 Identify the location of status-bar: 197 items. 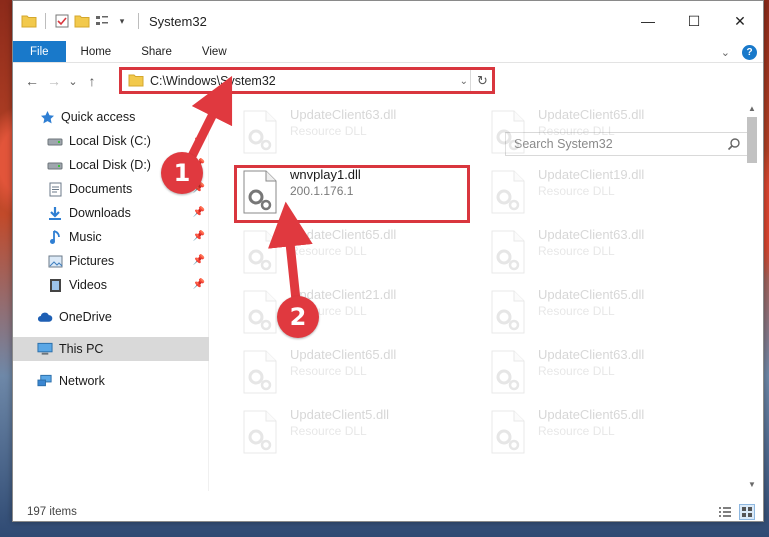
(388, 511).